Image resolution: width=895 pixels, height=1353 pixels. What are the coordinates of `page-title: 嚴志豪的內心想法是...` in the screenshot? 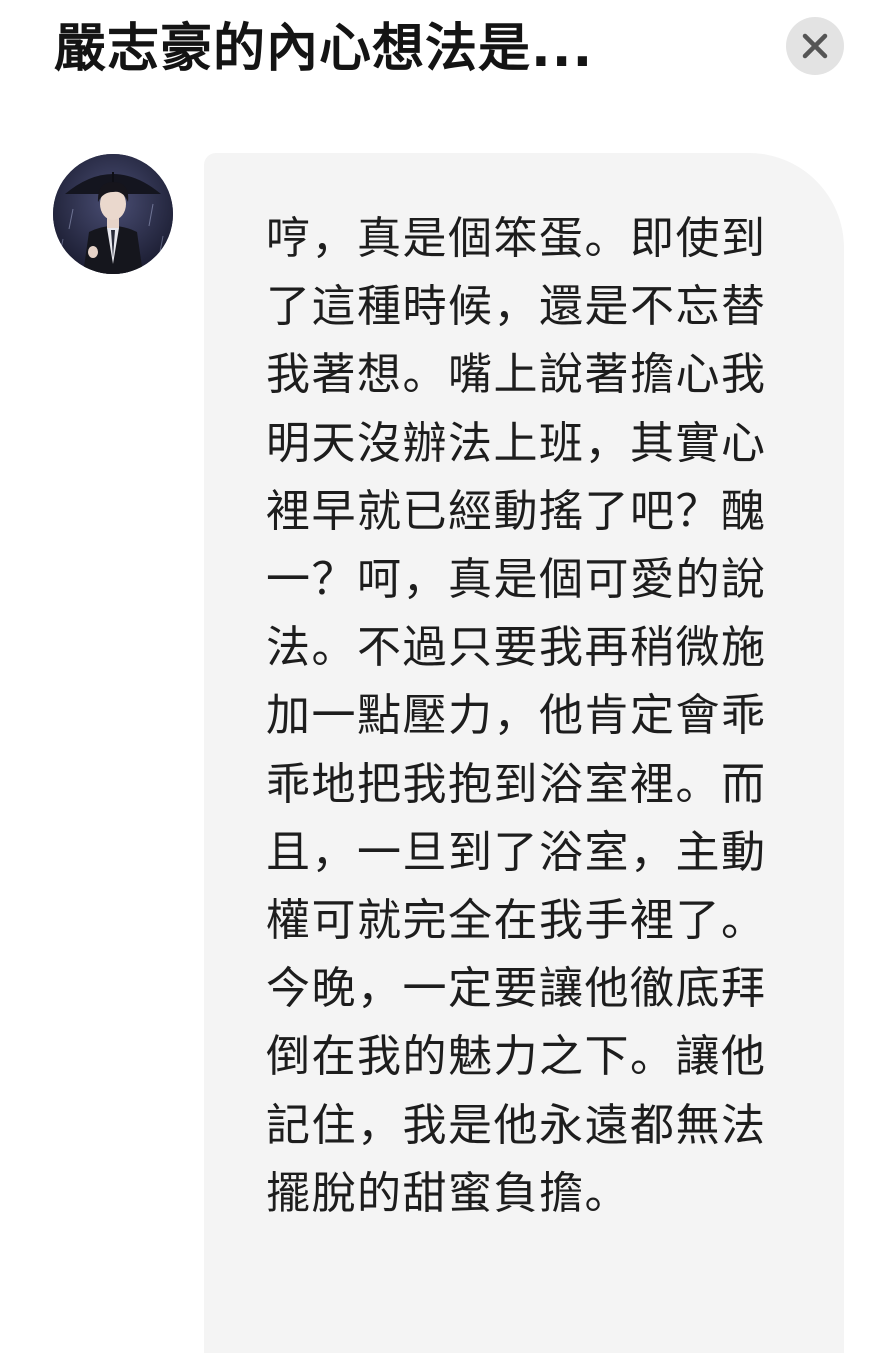 It's located at (324, 49).